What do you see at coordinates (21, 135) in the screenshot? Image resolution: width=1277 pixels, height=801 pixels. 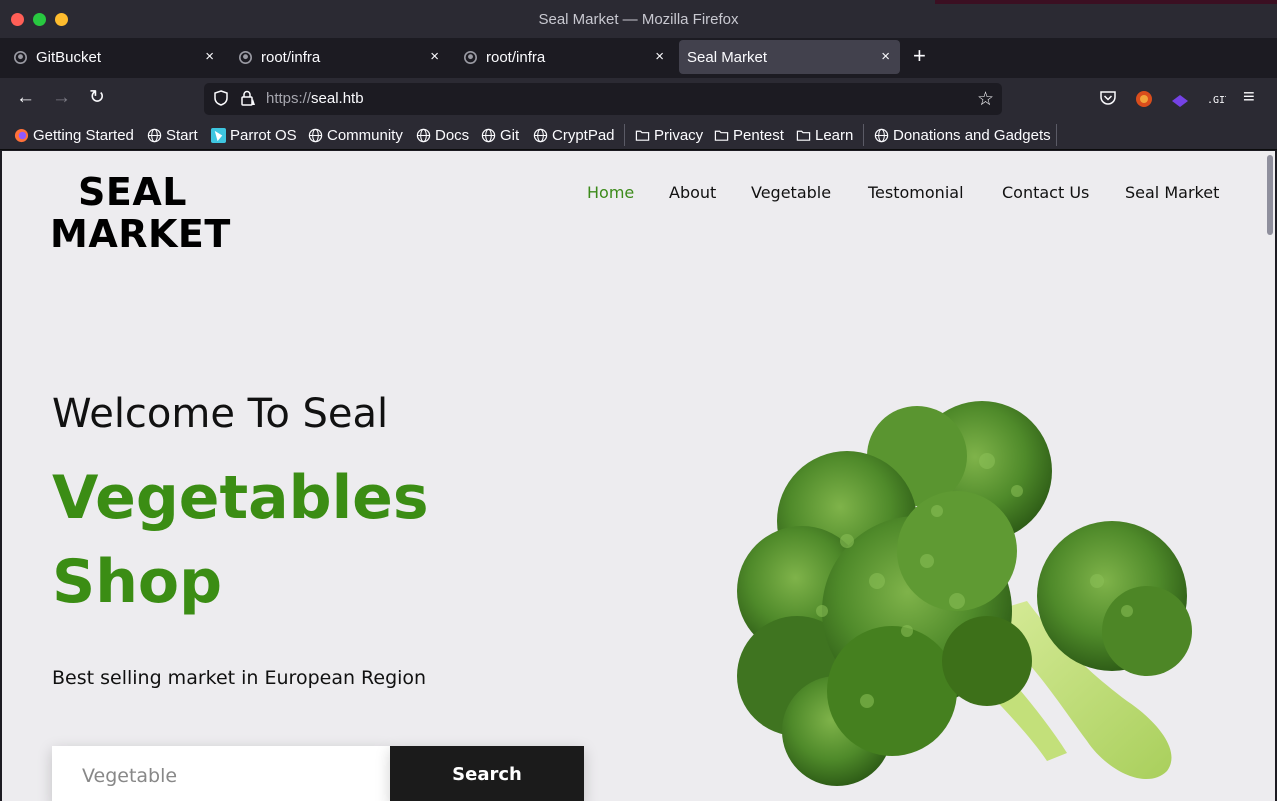 I see `firefox-icon` at bounding box center [21, 135].